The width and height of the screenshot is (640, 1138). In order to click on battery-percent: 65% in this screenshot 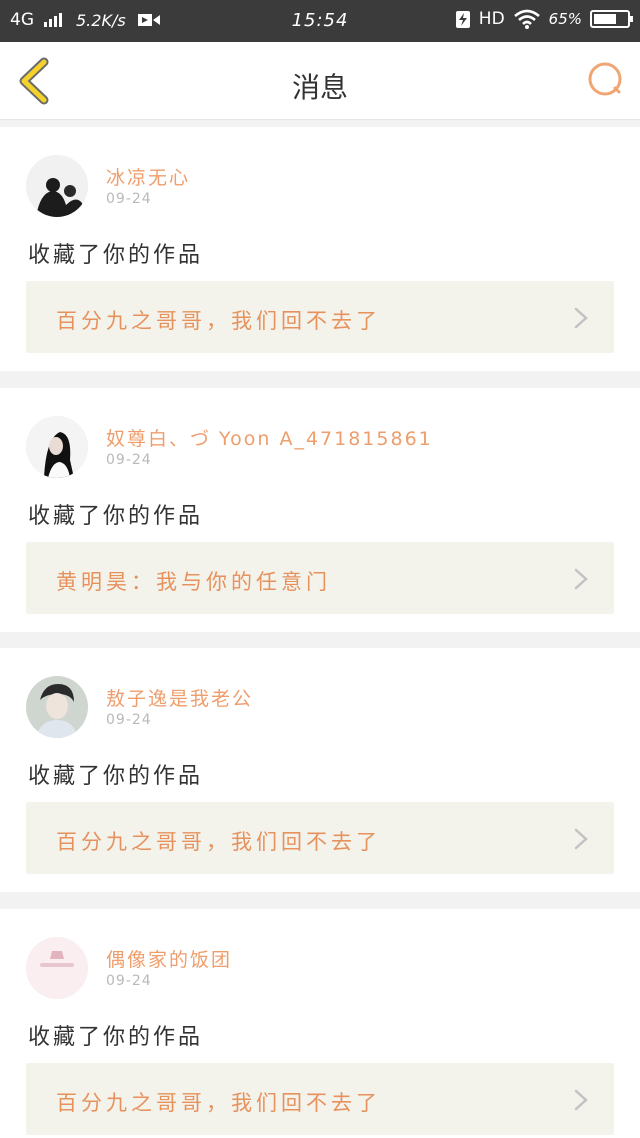, I will do `click(565, 19)`.